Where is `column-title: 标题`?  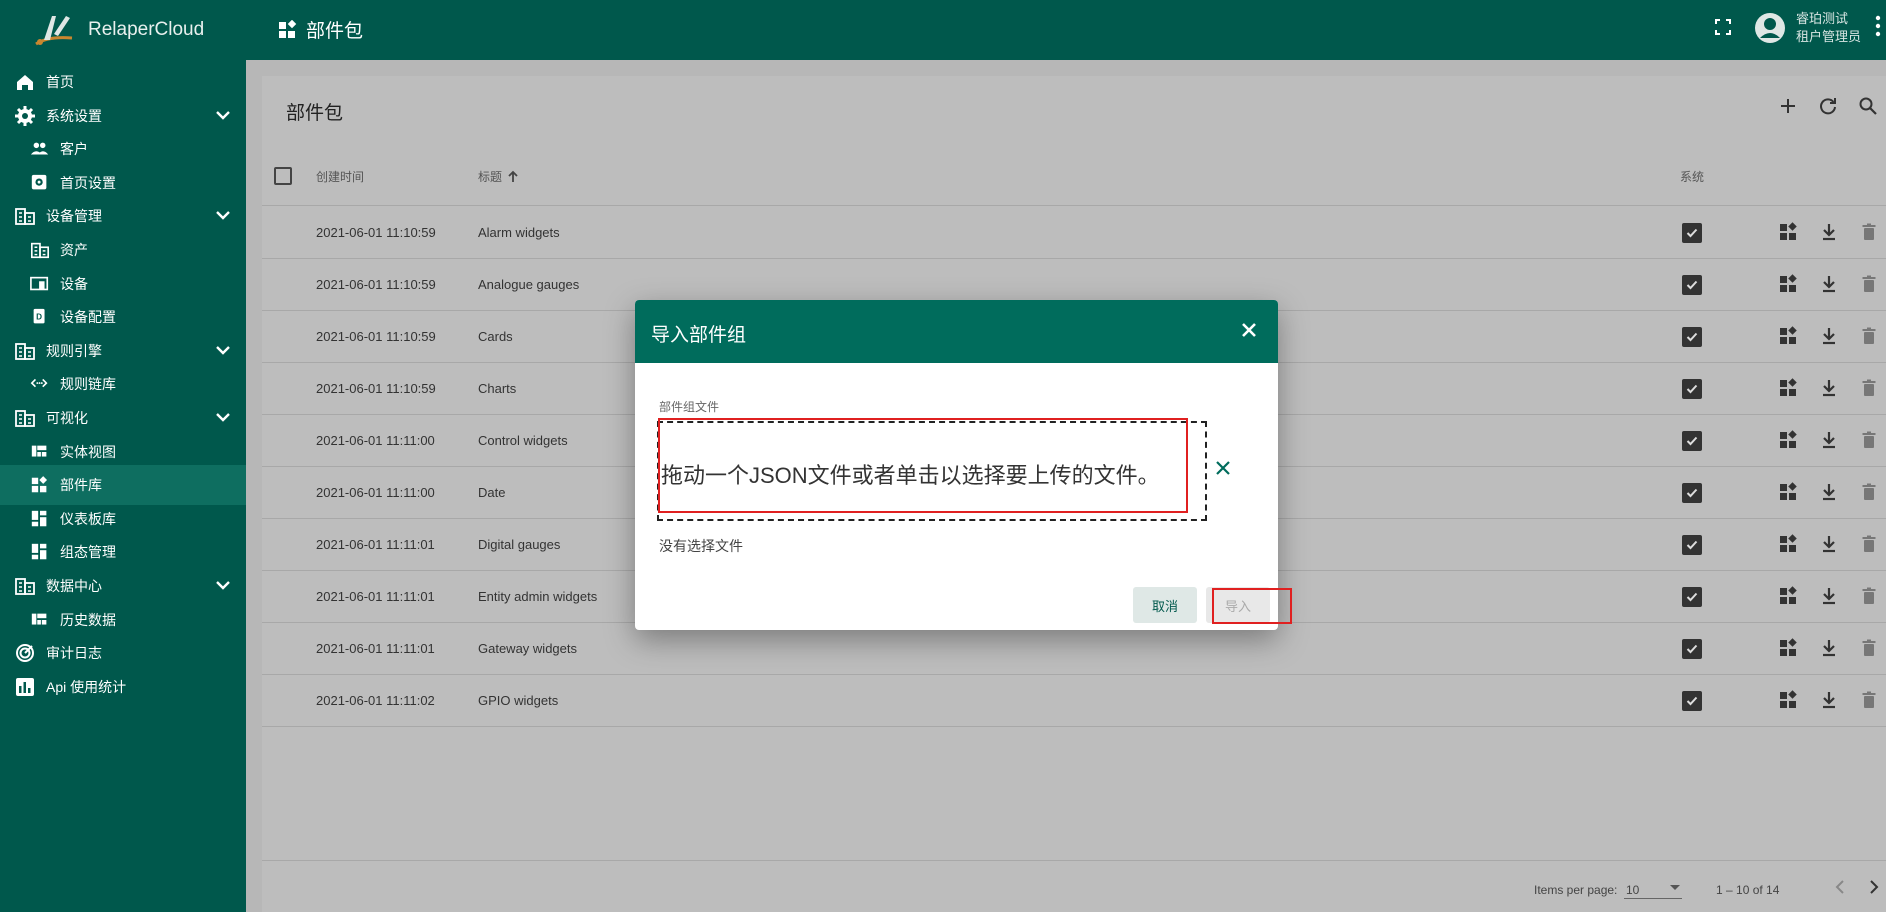 column-title: 标题 is located at coordinates (499, 176).